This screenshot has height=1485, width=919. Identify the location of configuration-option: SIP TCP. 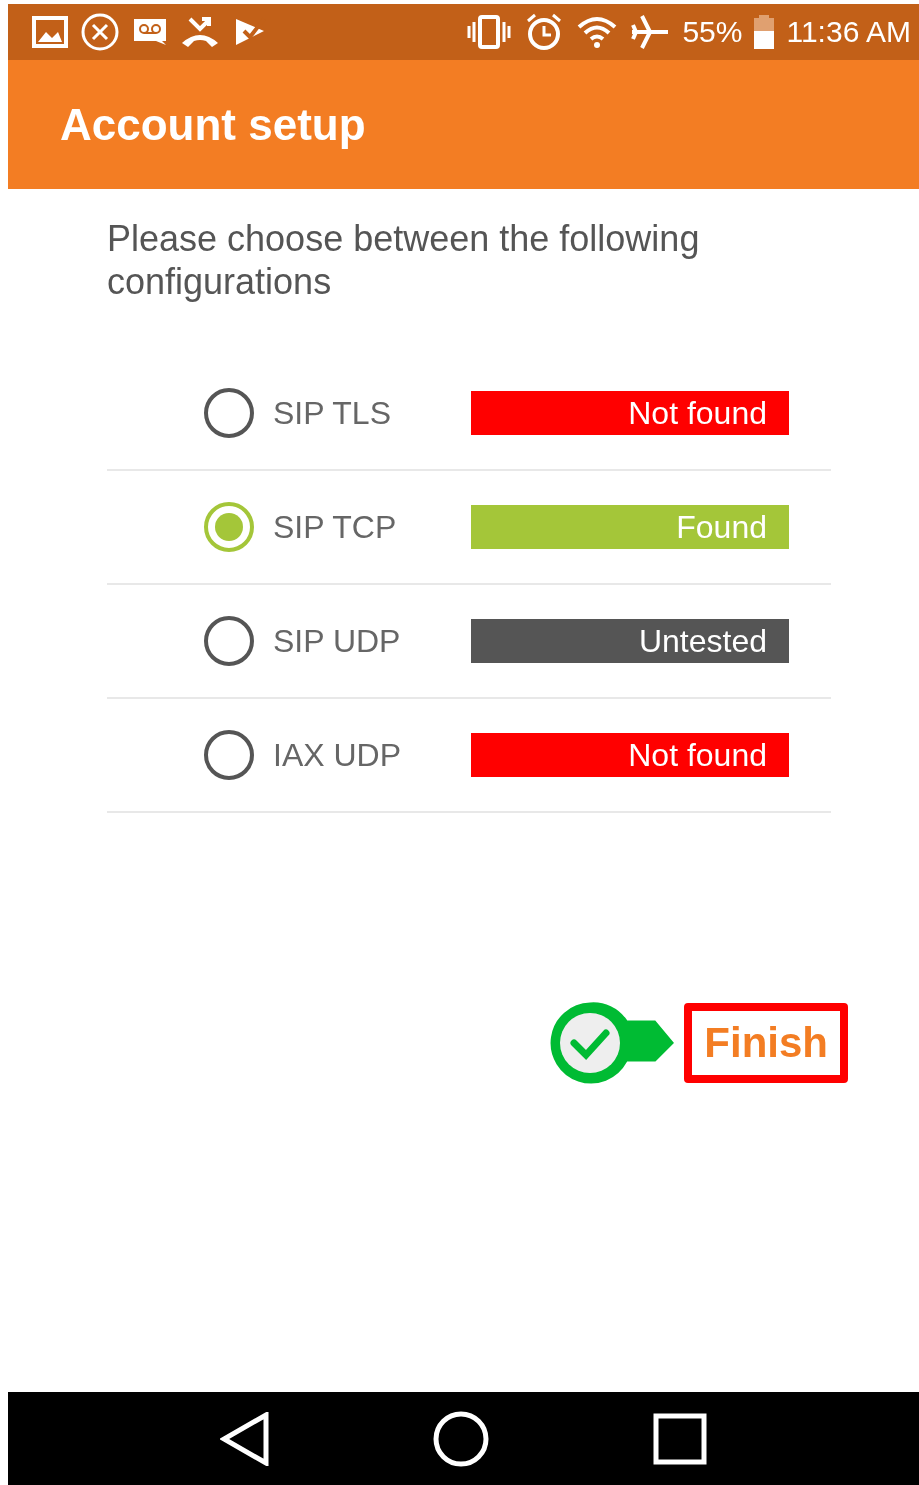
(289, 527).